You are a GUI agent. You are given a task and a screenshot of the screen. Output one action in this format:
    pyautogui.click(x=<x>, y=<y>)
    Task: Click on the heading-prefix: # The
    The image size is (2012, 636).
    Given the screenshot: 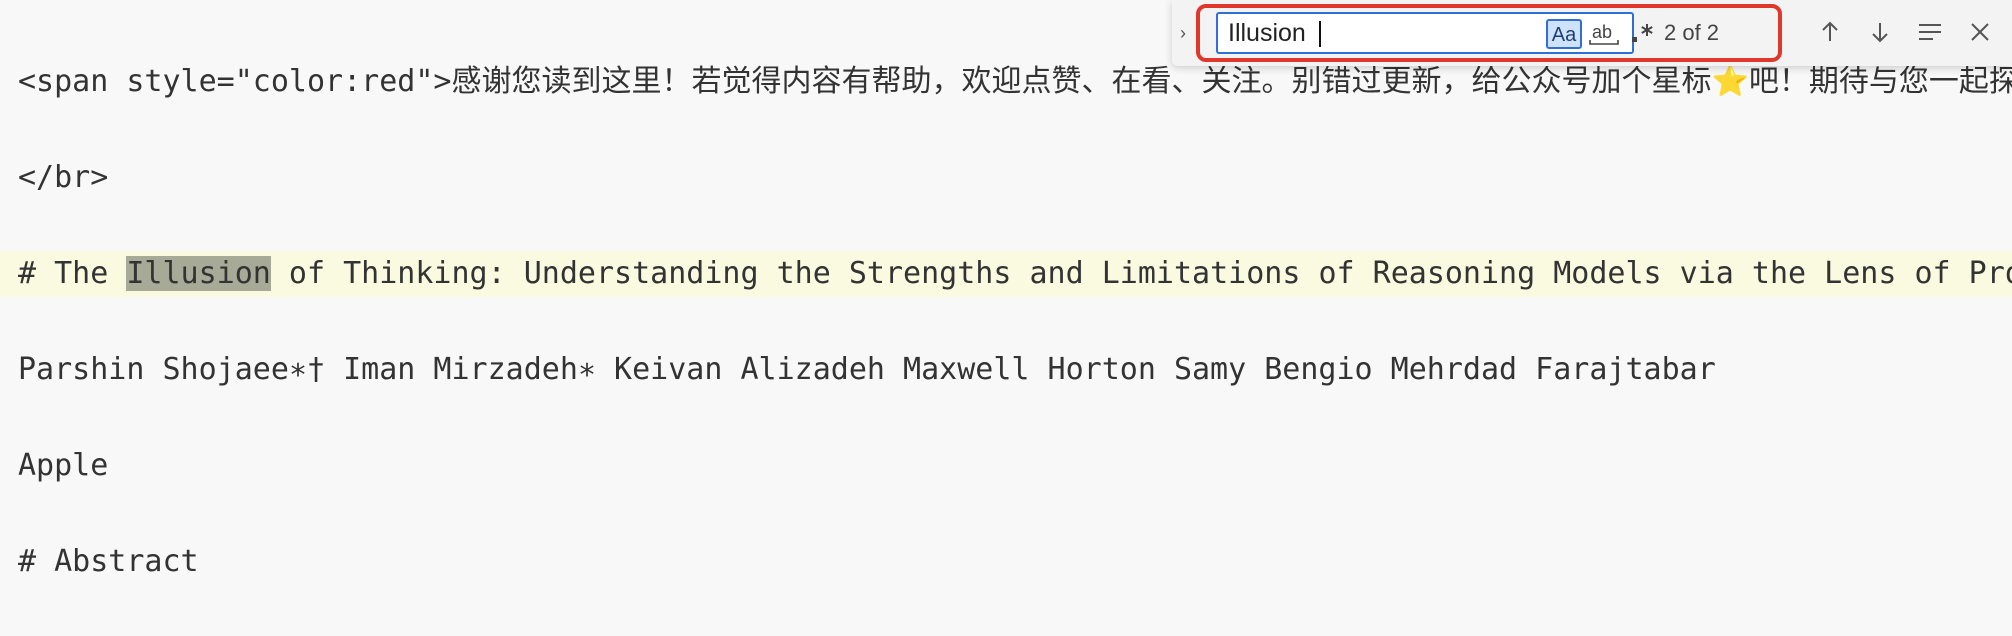 What is the action you would take?
    pyautogui.click(x=72, y=273)
    